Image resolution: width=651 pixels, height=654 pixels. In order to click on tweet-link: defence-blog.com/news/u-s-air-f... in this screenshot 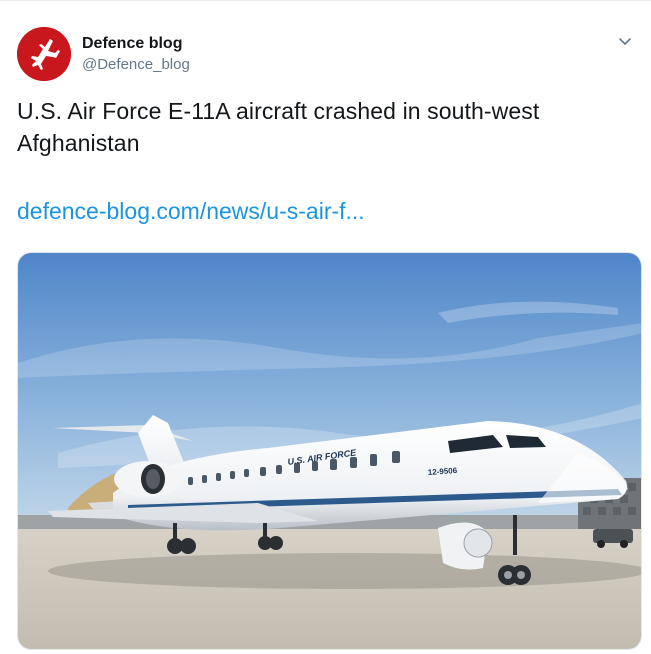, I will do `click(191, 211)`.